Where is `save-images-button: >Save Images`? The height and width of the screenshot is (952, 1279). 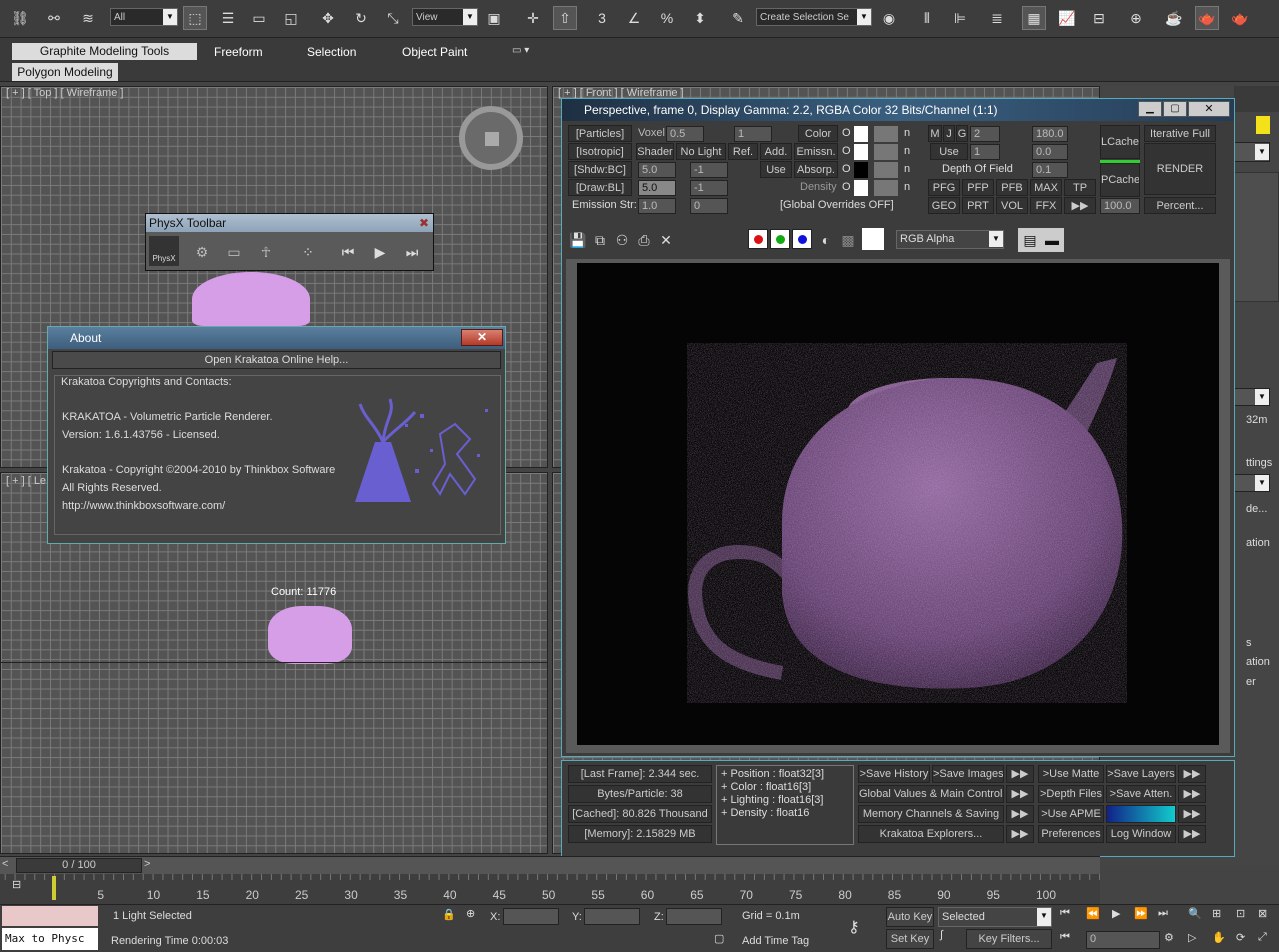 save-images-button: >Save Images is located at coordinates (968, 774).